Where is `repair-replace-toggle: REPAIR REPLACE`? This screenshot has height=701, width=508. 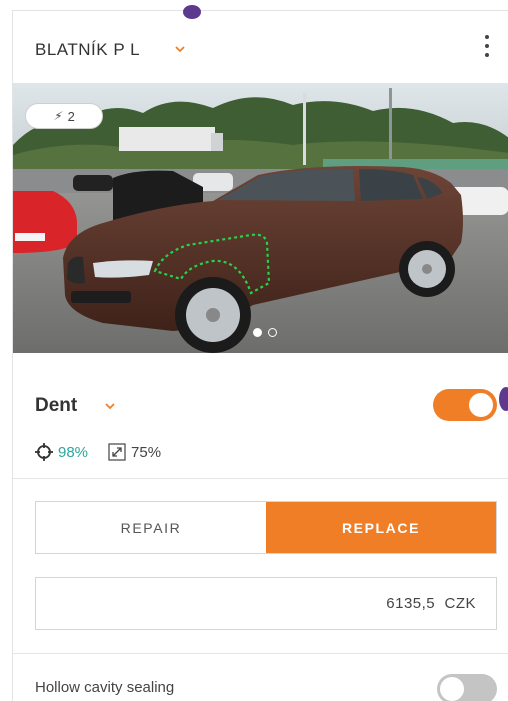
repair-replace-toggle: REPAIR REPLACE is located at coordinates (266, 527).